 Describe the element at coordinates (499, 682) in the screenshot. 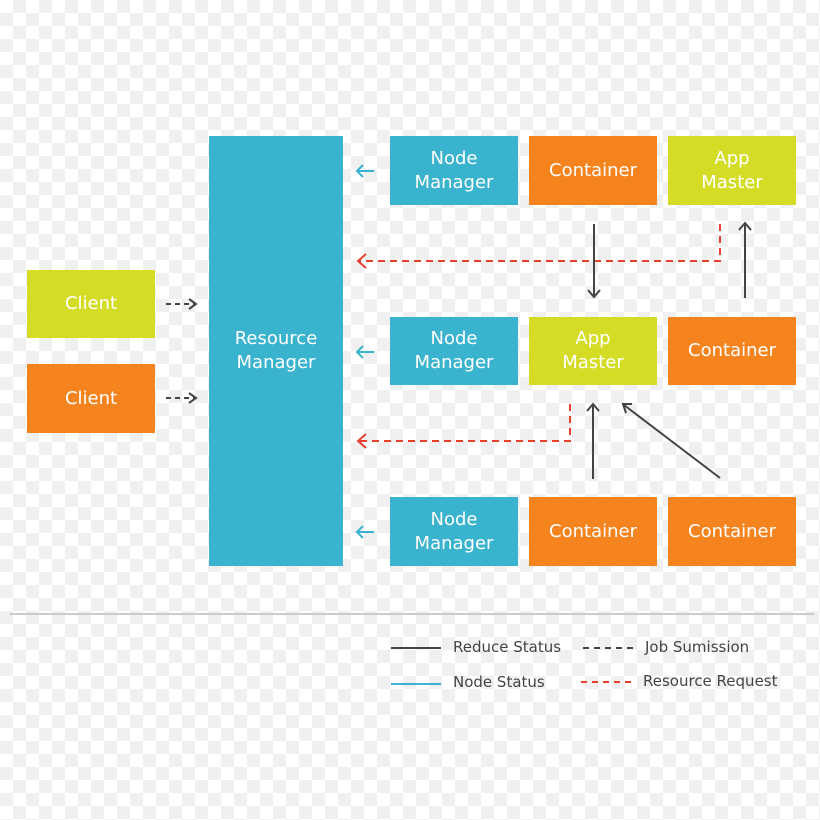

I see `legend-node-status: Node Status` at that location.